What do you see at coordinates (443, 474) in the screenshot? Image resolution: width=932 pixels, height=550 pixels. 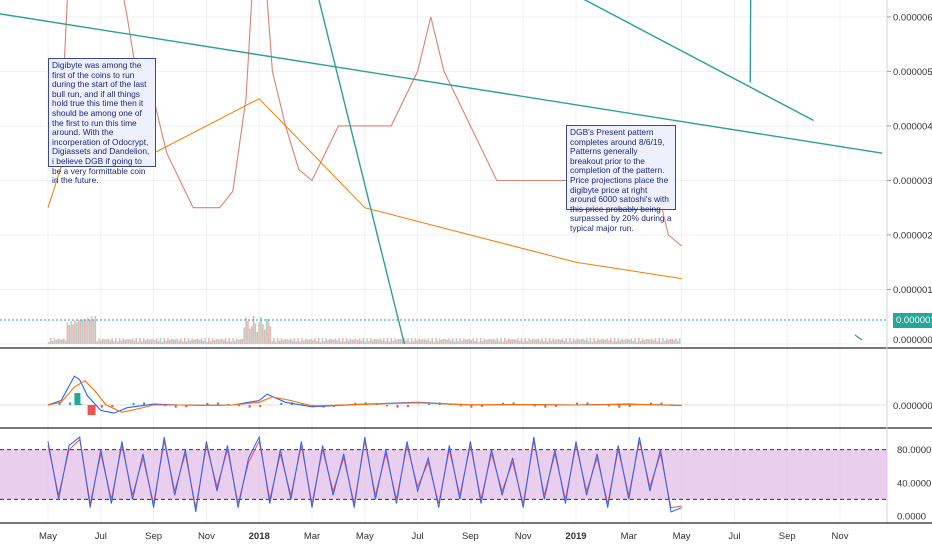 I see `stochastic-panel` at bounding box center [443, 474].